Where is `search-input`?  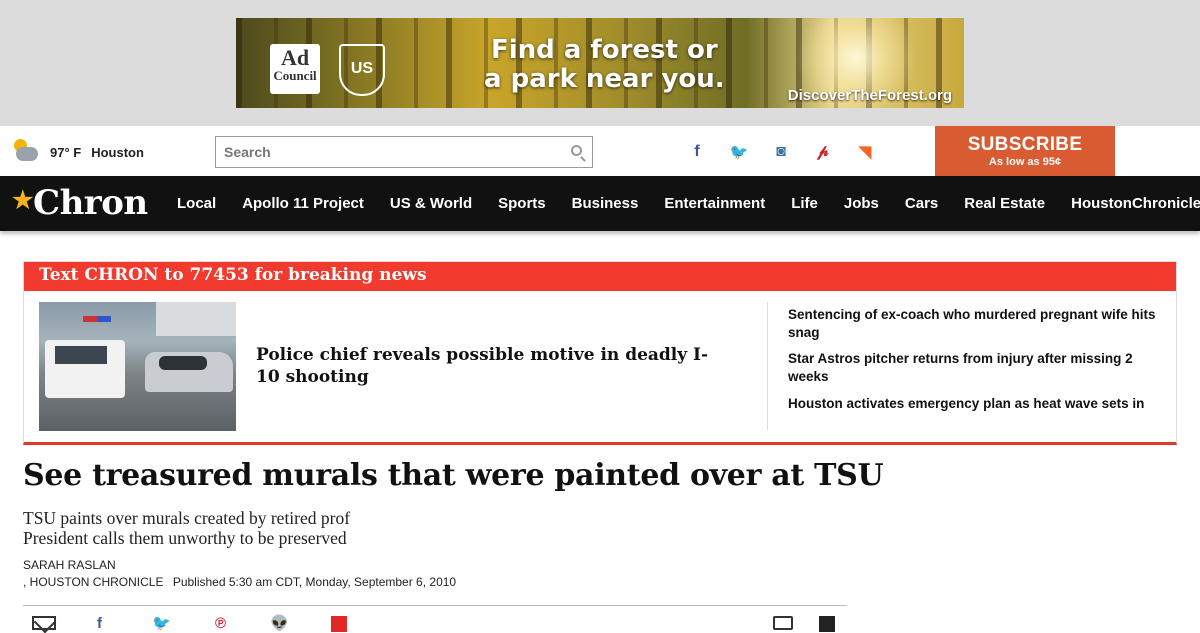 search-input is located at coordinates (404, 152).